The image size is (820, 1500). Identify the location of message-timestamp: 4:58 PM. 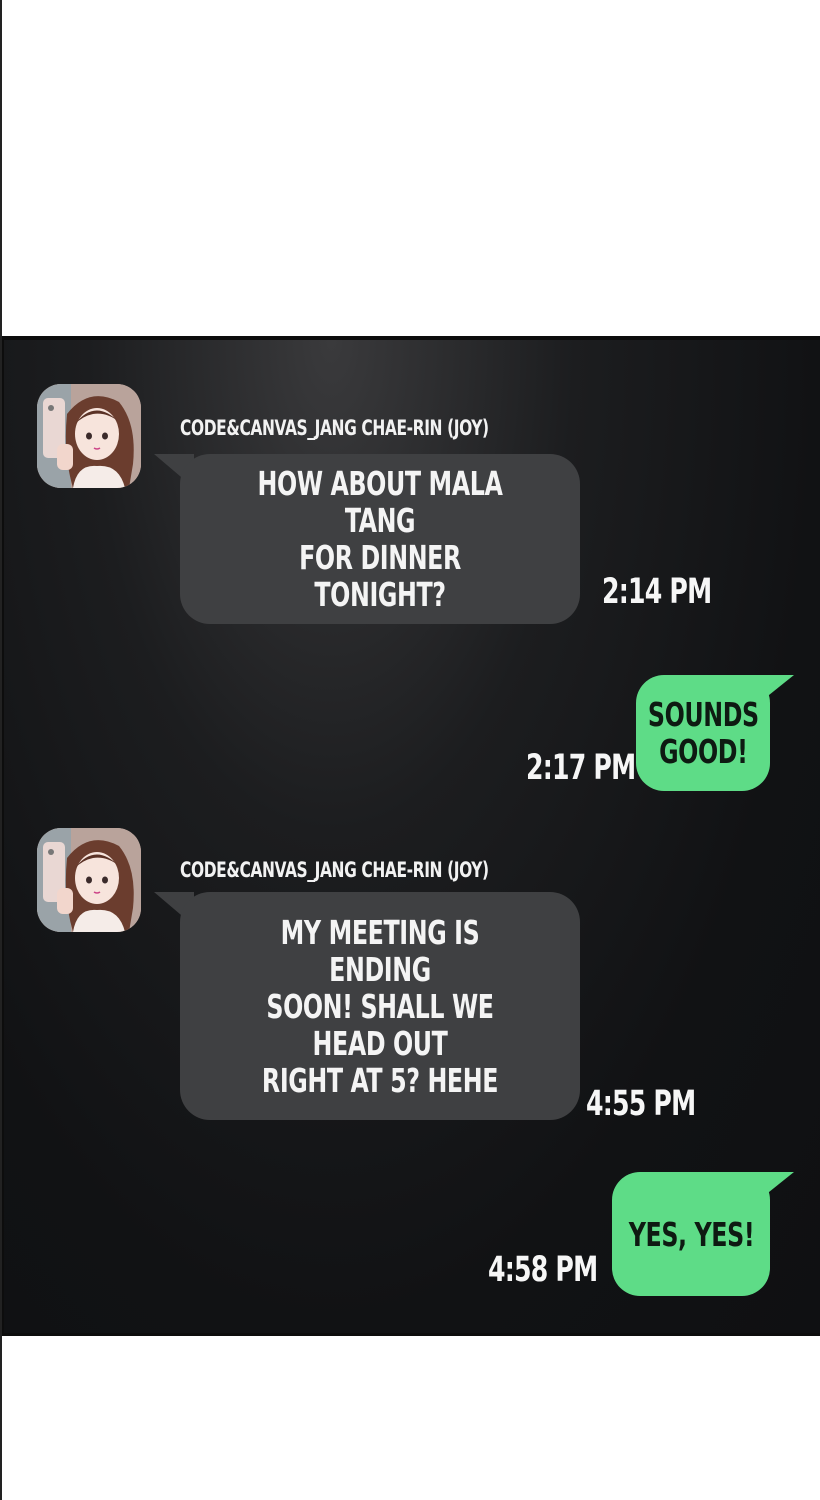
(543, 1270).